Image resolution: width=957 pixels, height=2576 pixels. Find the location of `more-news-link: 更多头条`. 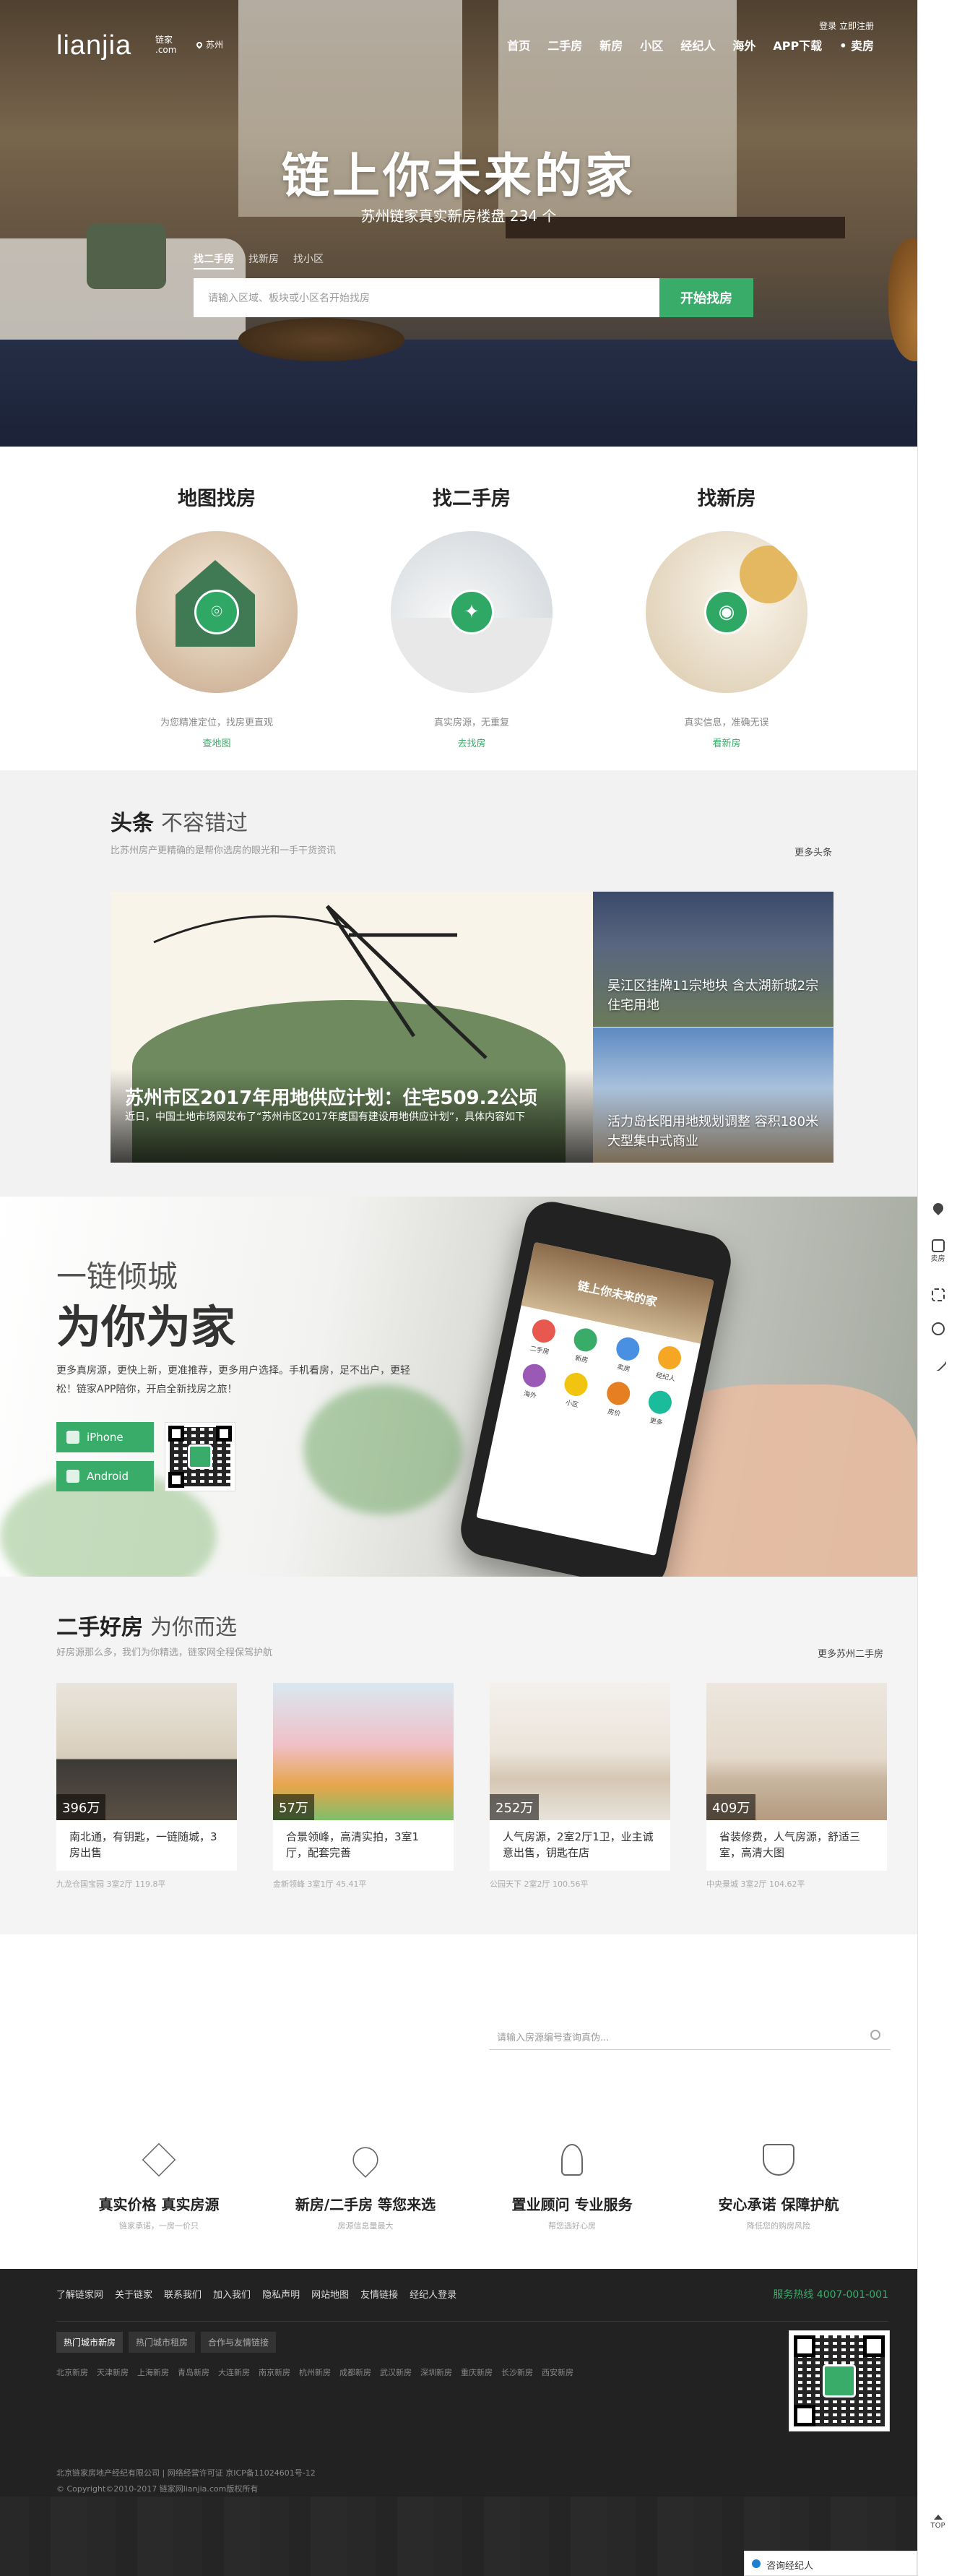

more-news-link: 更多头条 is located at coordinates (813, 851).